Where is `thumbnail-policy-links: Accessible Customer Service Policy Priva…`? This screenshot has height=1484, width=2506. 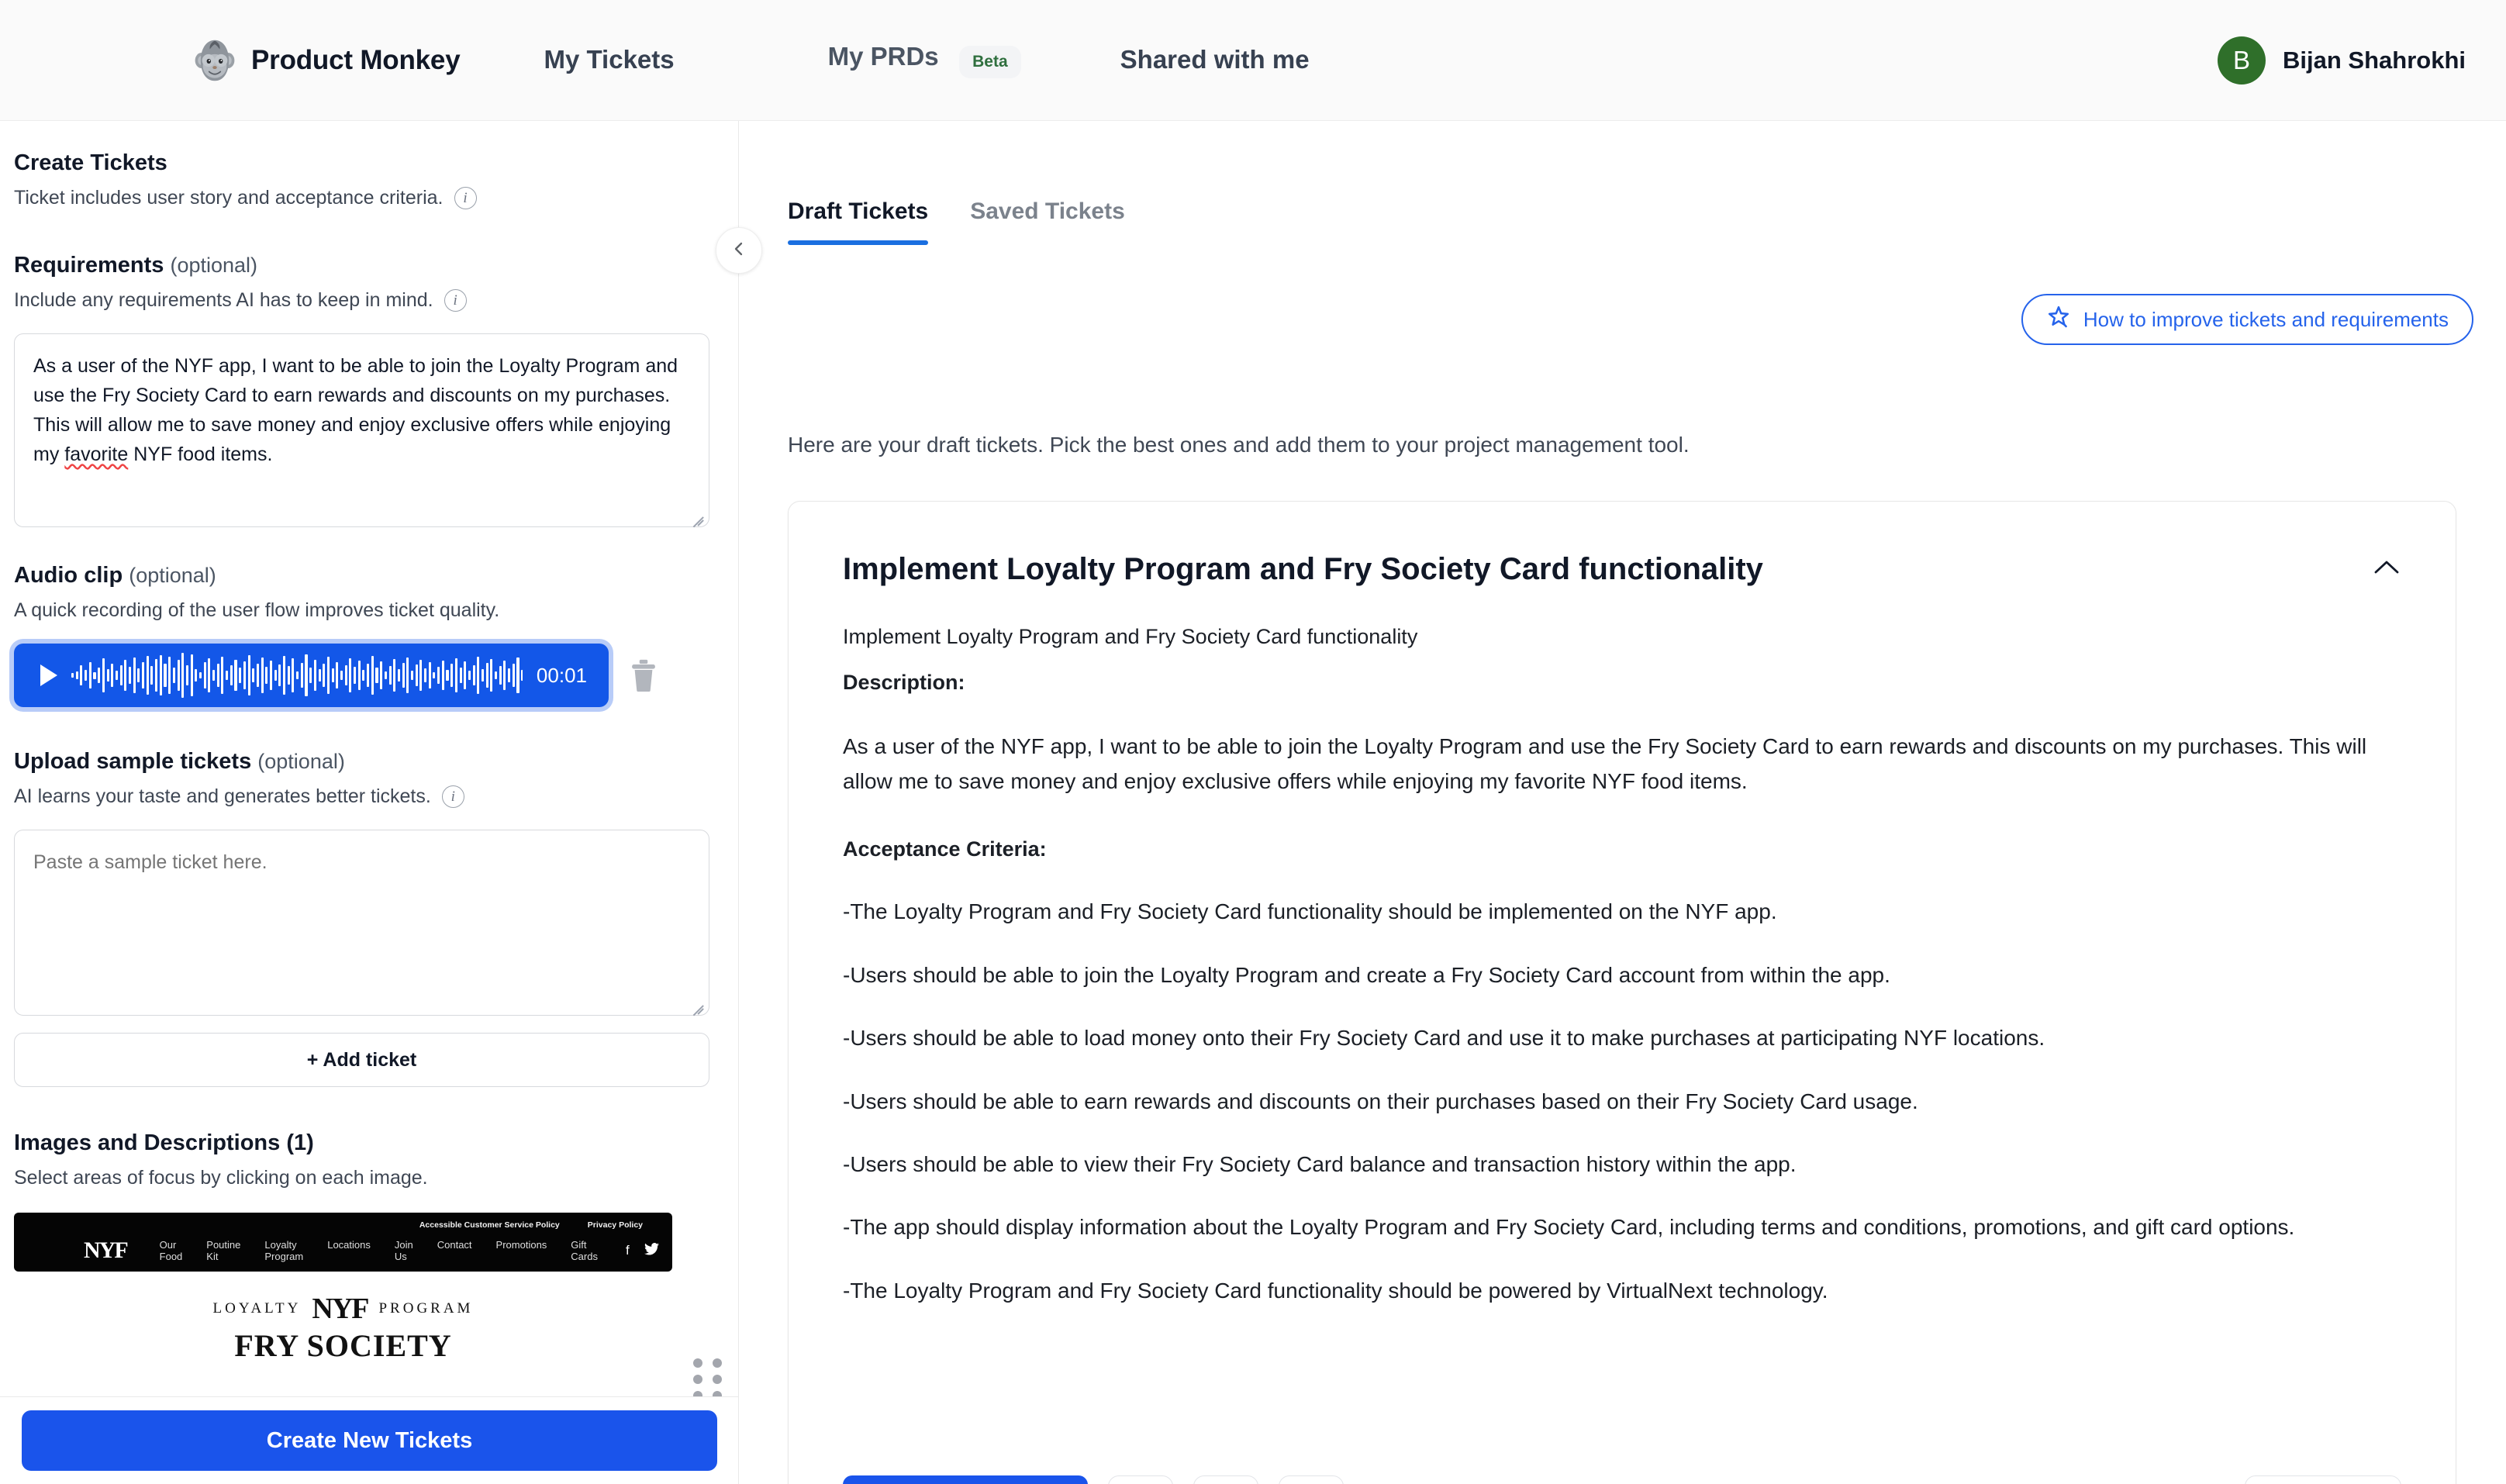 thumbnail-policy-links: Accessible Customer Service Policy Priva… is located at coordinates (531, 1225).